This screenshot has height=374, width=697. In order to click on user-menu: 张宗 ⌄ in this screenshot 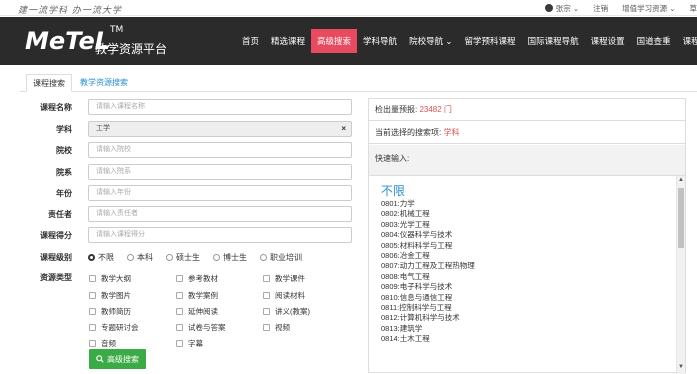, I will do `click(562, 8)`.